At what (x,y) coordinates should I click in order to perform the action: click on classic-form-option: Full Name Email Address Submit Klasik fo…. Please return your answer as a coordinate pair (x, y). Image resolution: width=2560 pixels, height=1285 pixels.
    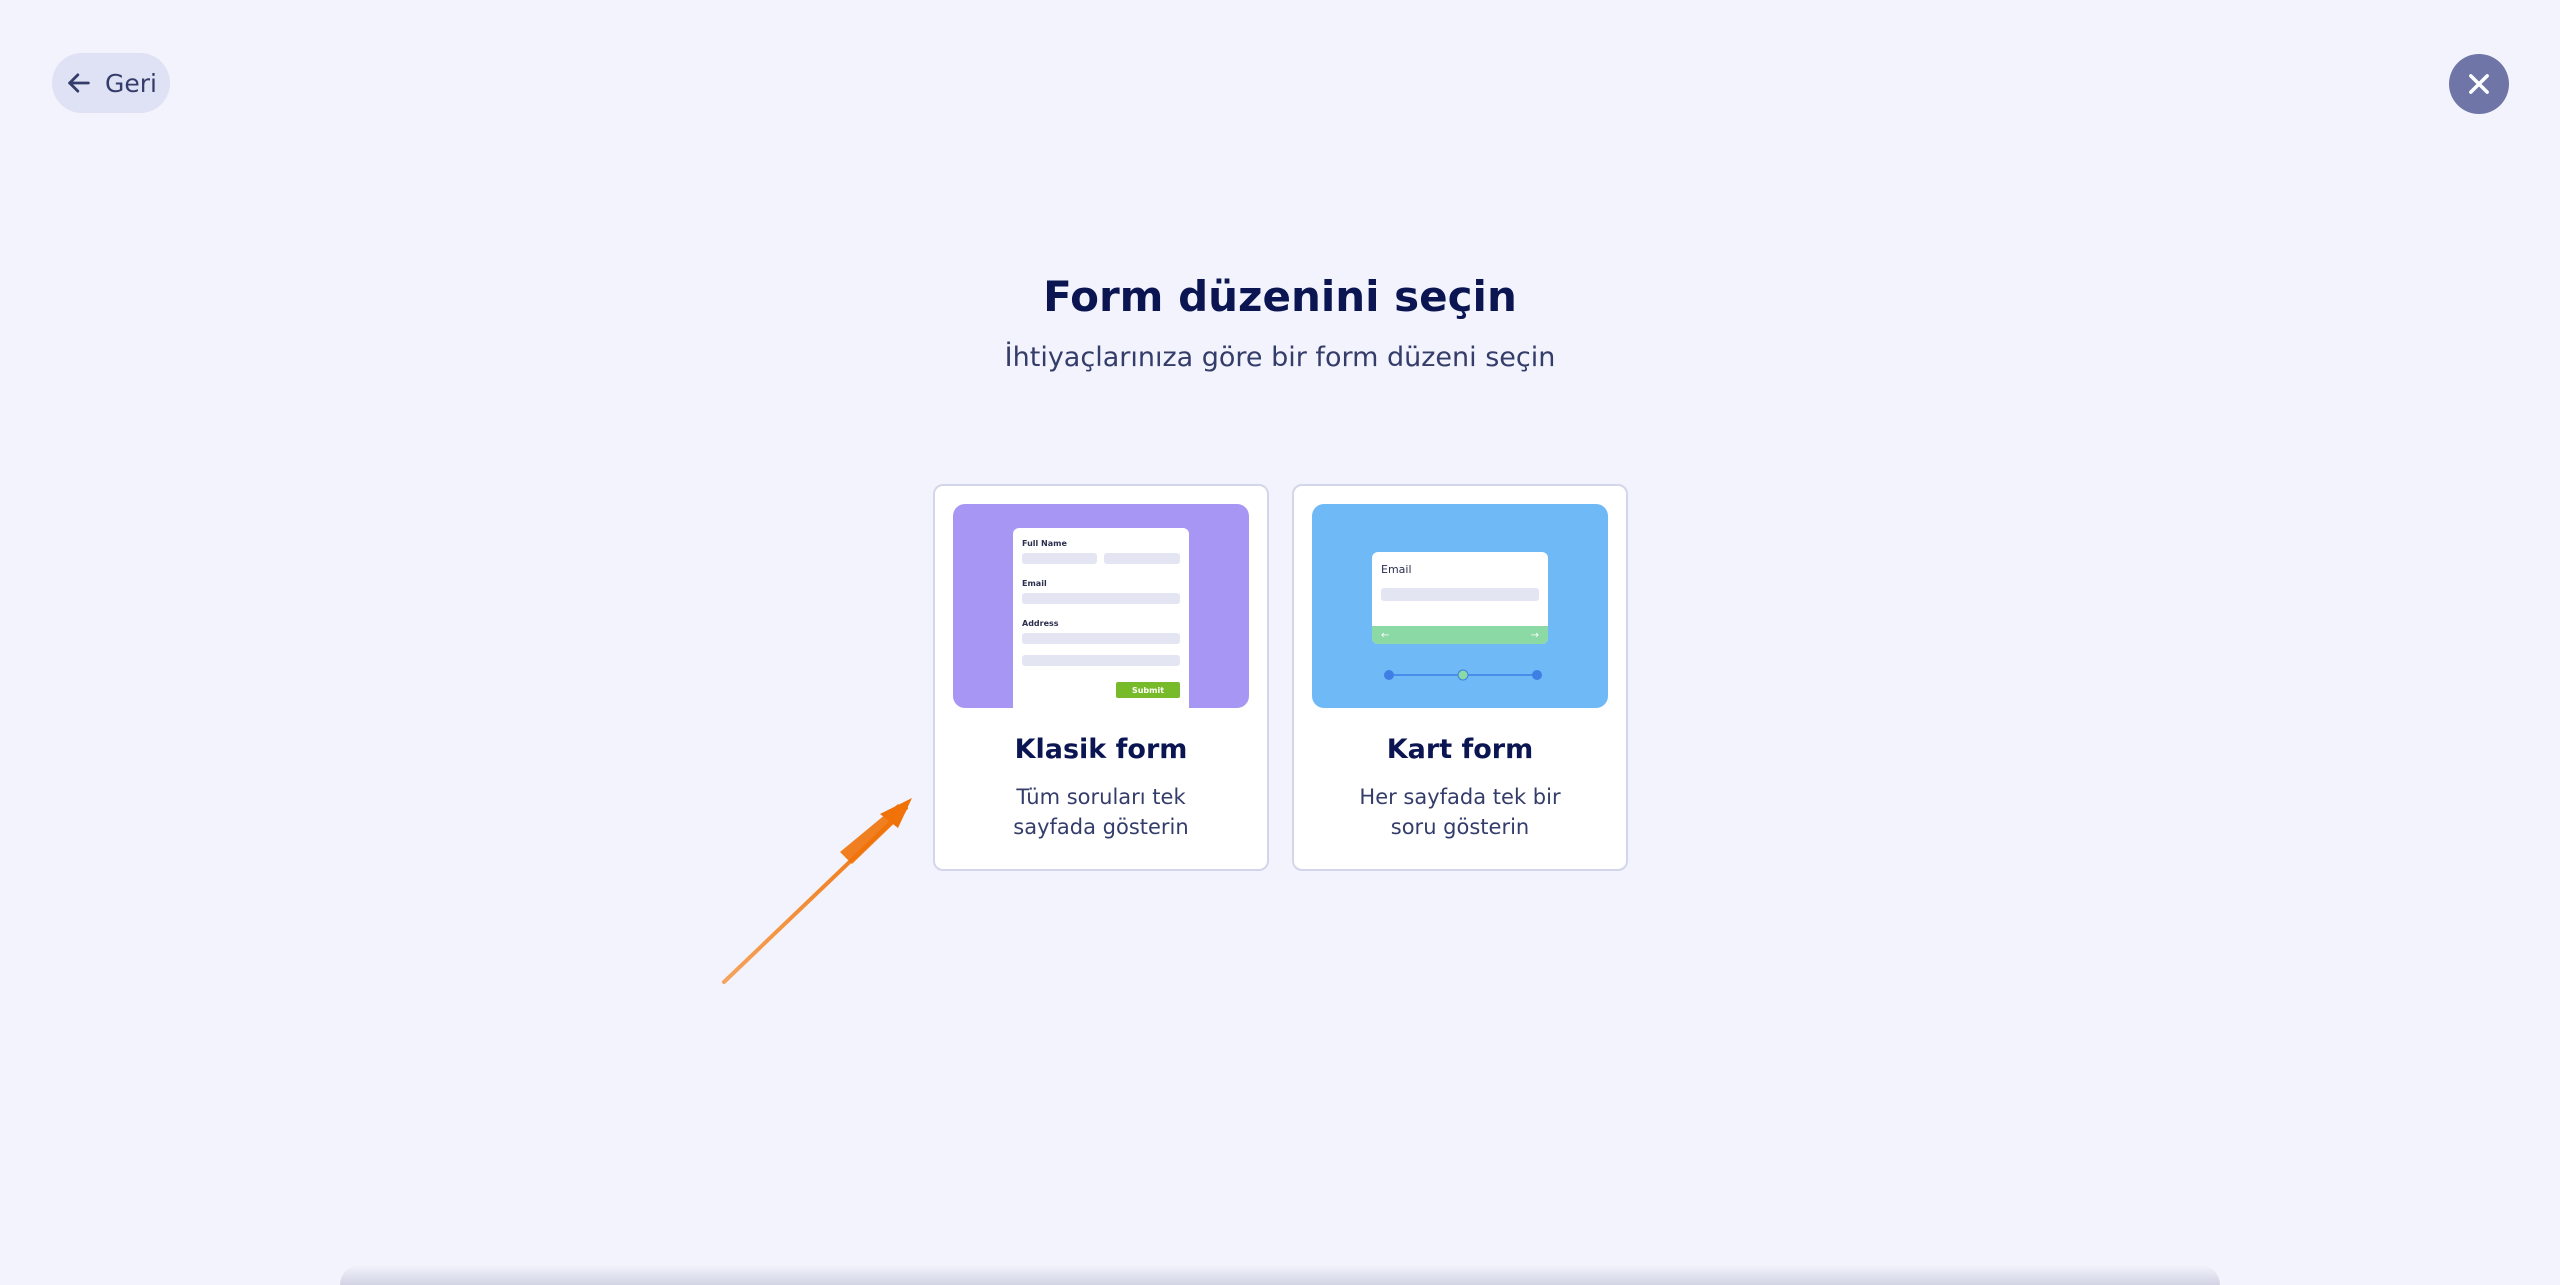
    Looking at the image, I should click on (1101, 677).